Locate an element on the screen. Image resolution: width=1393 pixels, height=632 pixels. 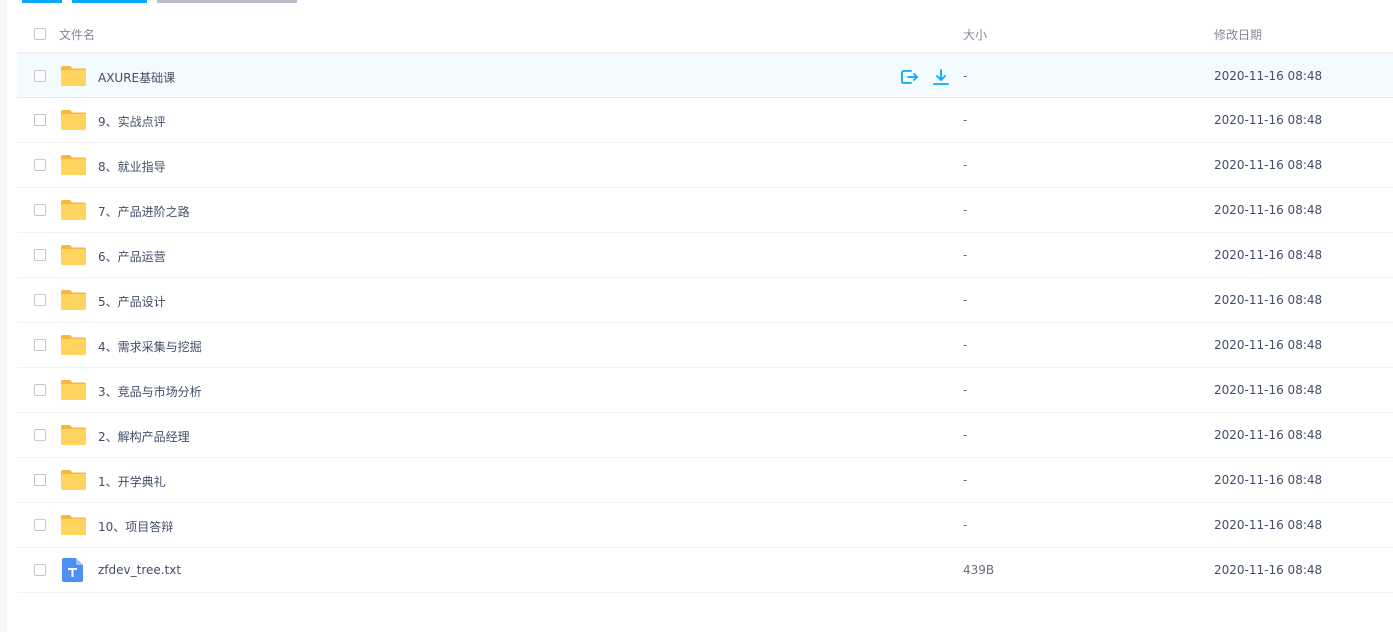
select-all-checkbox is located at coordinates (40, 34).